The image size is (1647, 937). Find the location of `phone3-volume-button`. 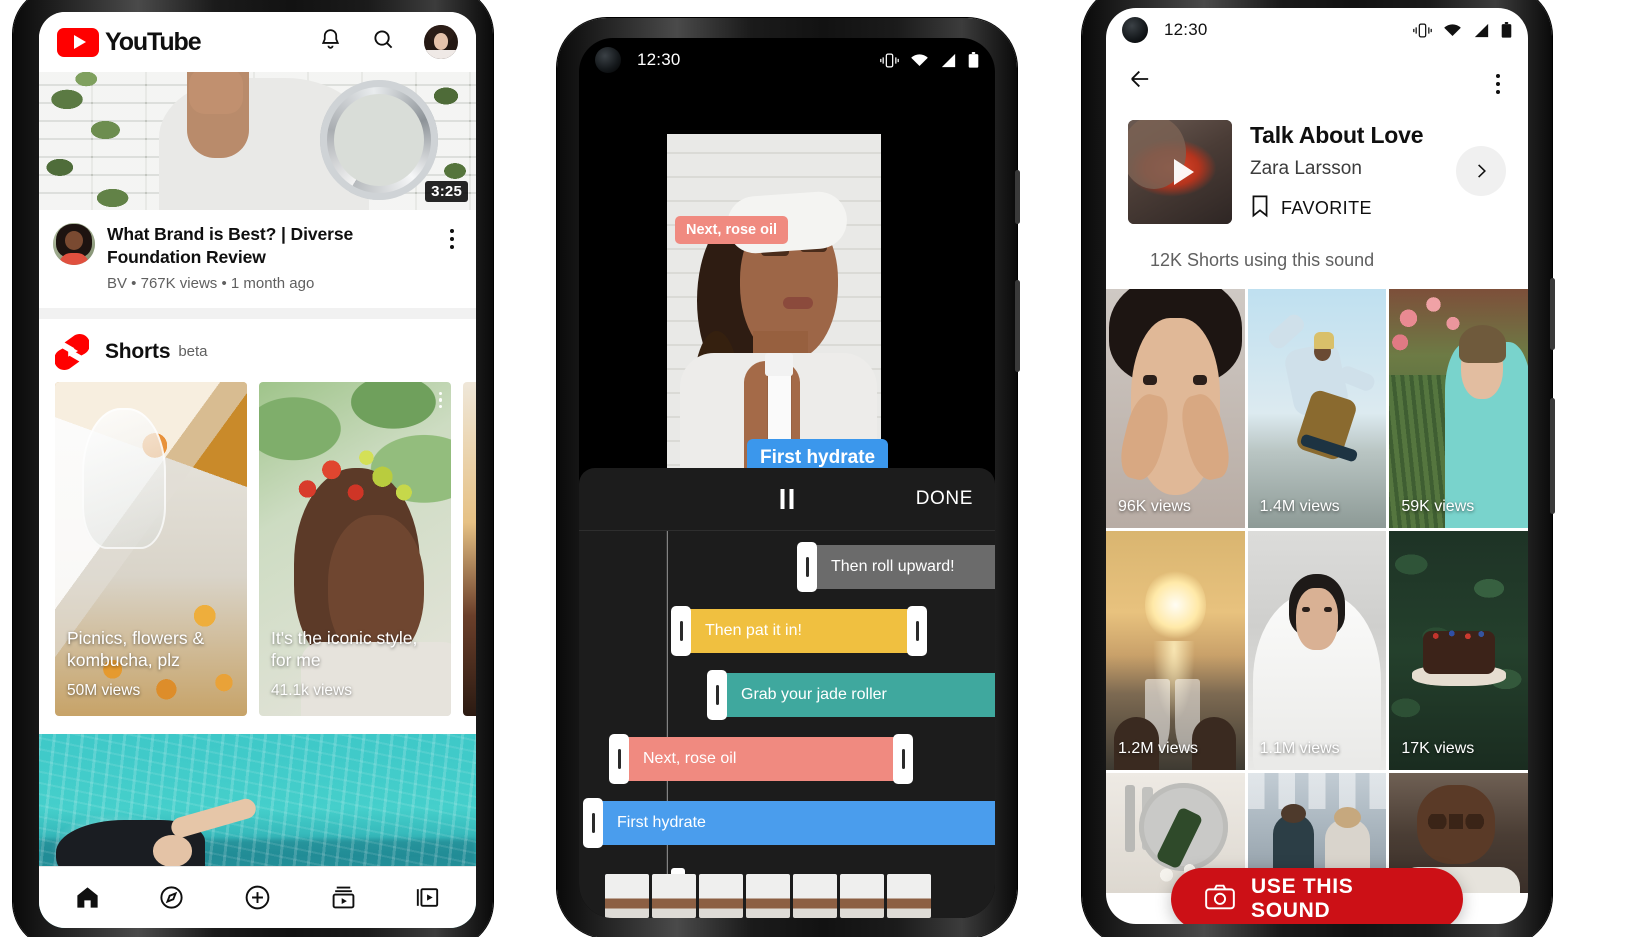

phone3-volume-button is located at coordinates (1552, 456).